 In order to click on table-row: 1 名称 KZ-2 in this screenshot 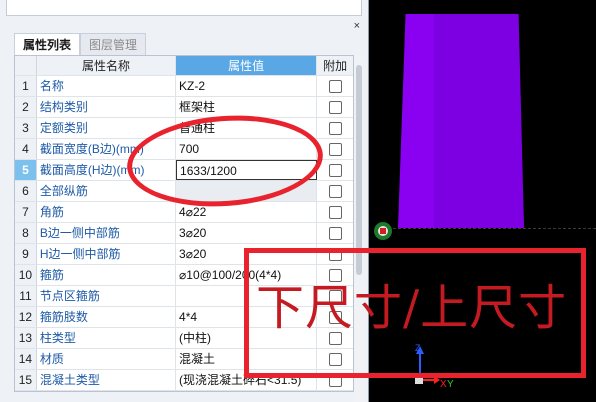, I will do `click(184, 86)`.